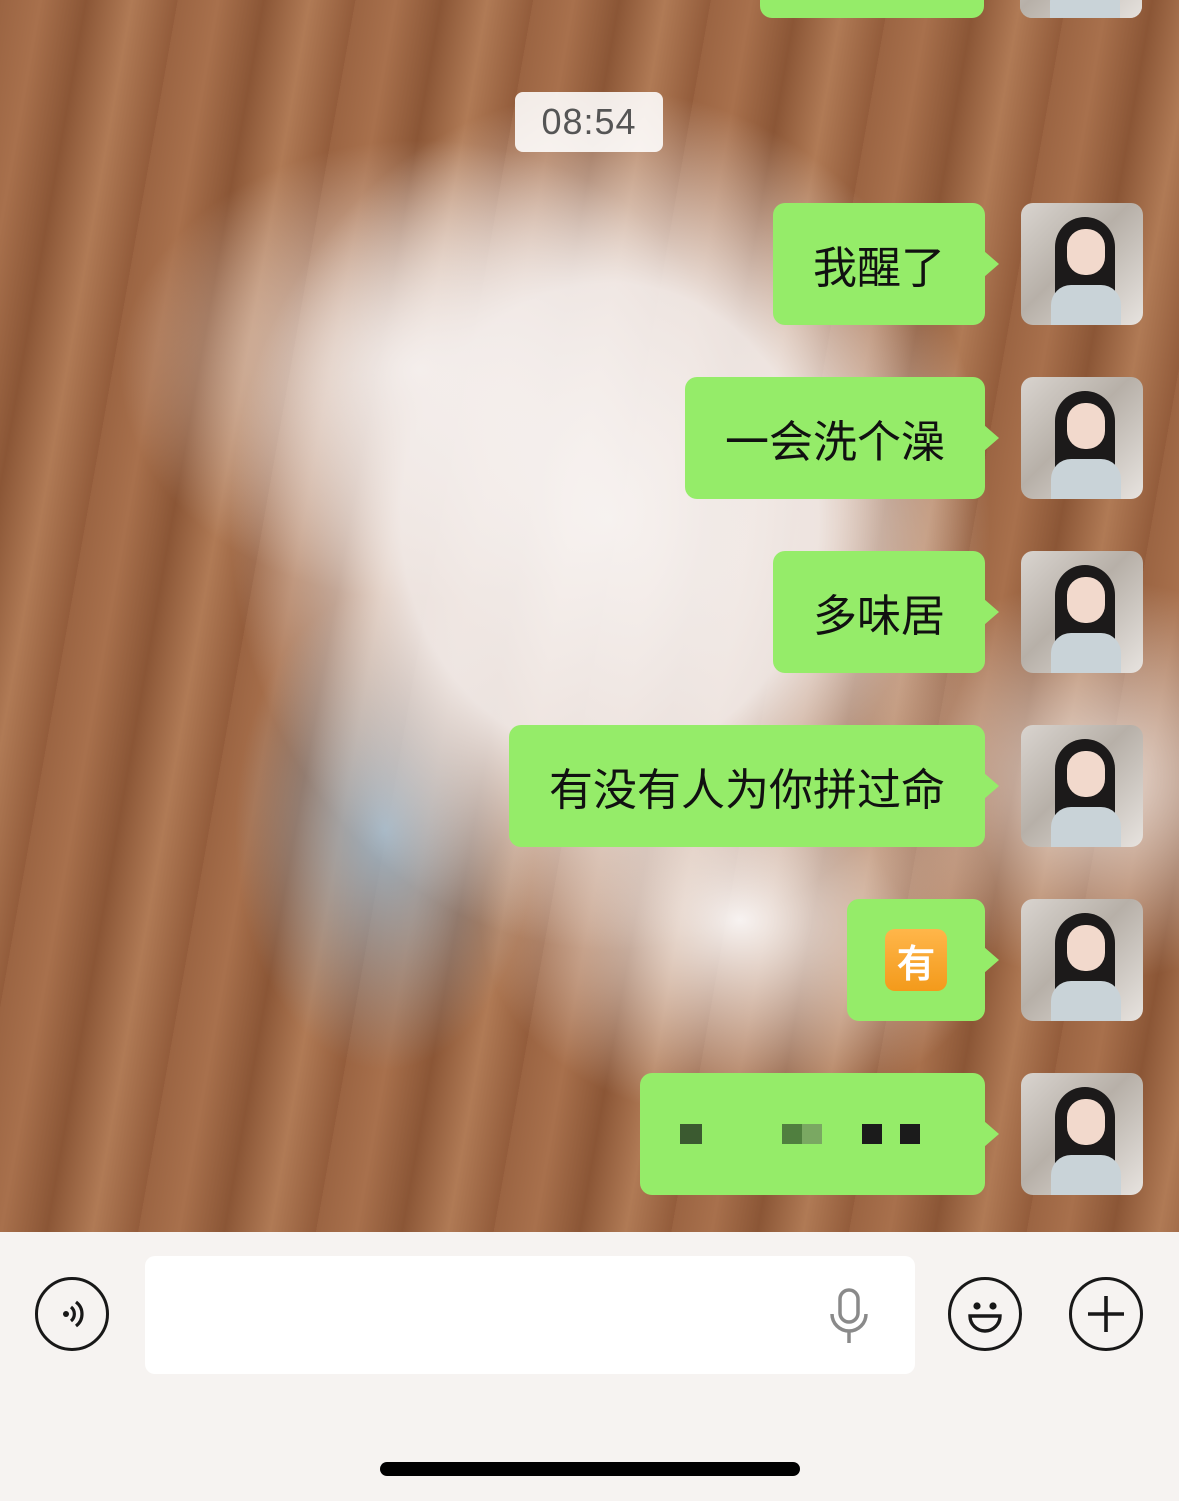 This screenshot has height=1501, width=1179. What do you see at coordinates (800, 1134) in the screenshot?
I see `pixelated-redaction` at bounding box center [800, 1134].